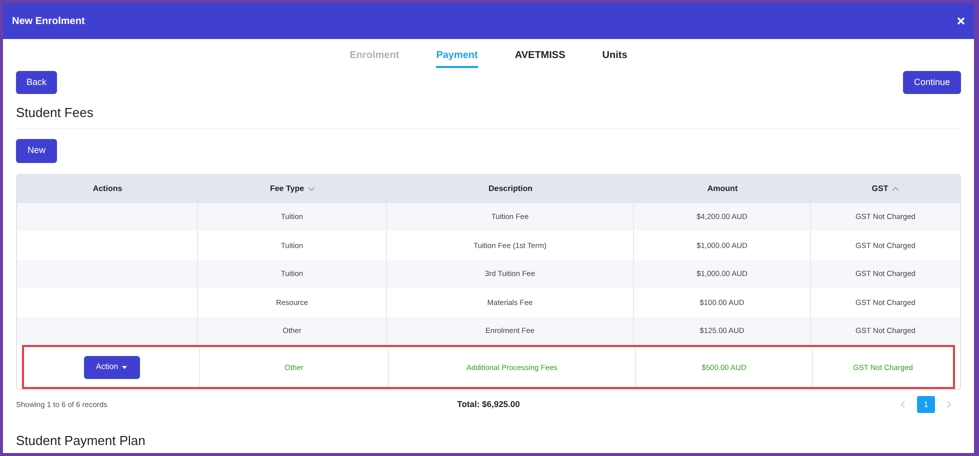 This screenshot has width=979, height=456. What do you see at coordinates (932, 82) in the screenshot?
I see `continue-button: Continue` at bounding box center [932, 82].